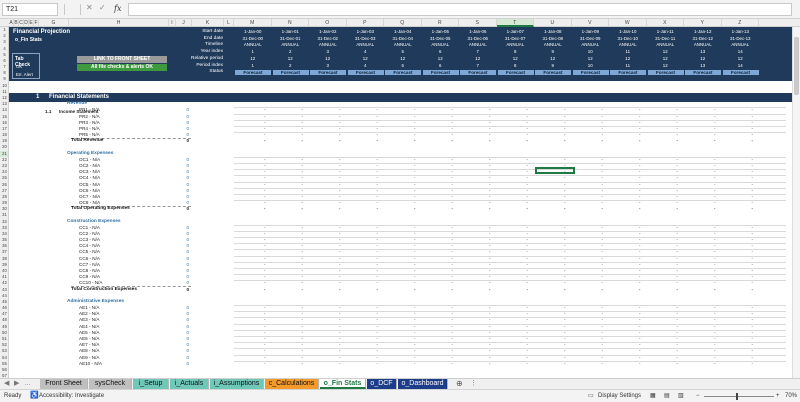 This screenshot has height=402, width=800. I want to click on zoom-level: 70%, so click(791, 396).